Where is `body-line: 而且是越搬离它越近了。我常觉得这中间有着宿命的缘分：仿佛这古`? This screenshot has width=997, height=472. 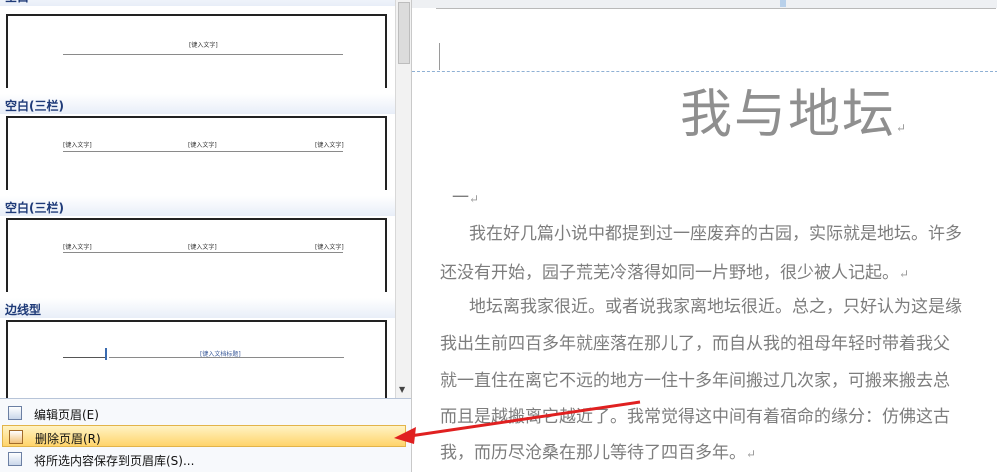 body-line: 而且是越搬离它越近了。我常觉得这中间有着宿命的缘分：仿佛这古 is located at coordinates (695, 414).